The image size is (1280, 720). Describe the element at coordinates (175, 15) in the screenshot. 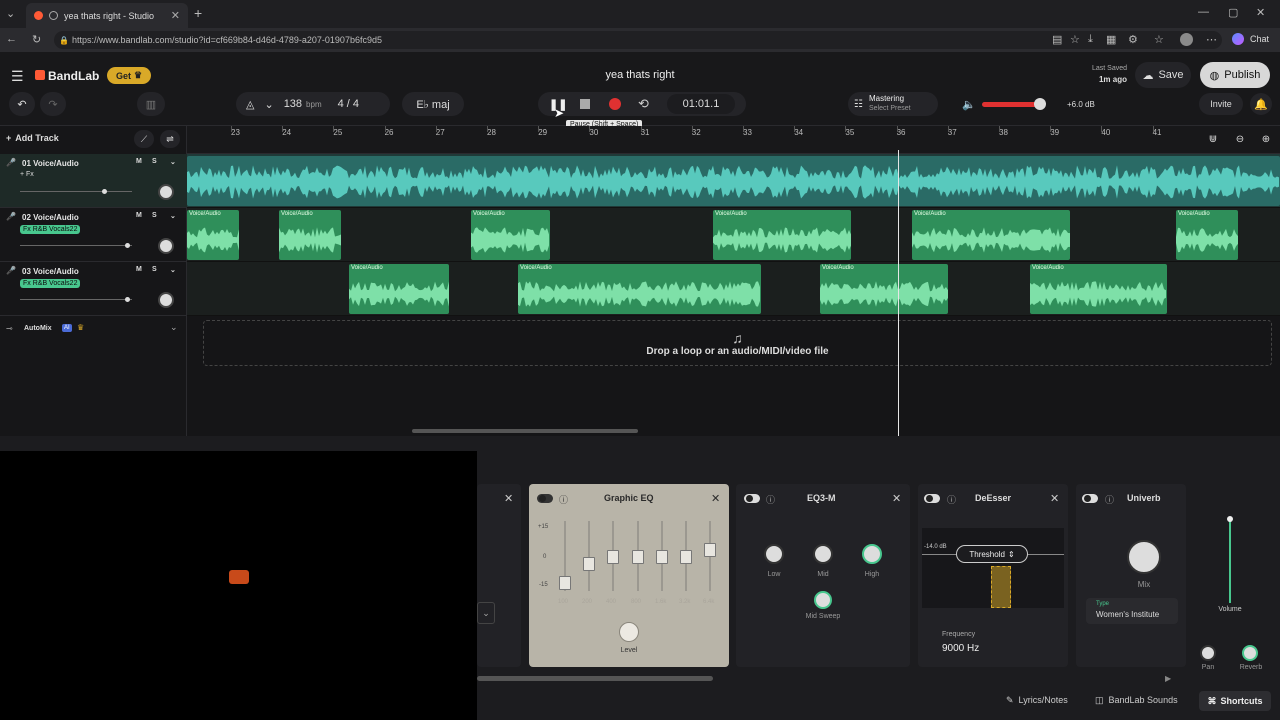

I see `close-tab-icon: ✕` at that location.